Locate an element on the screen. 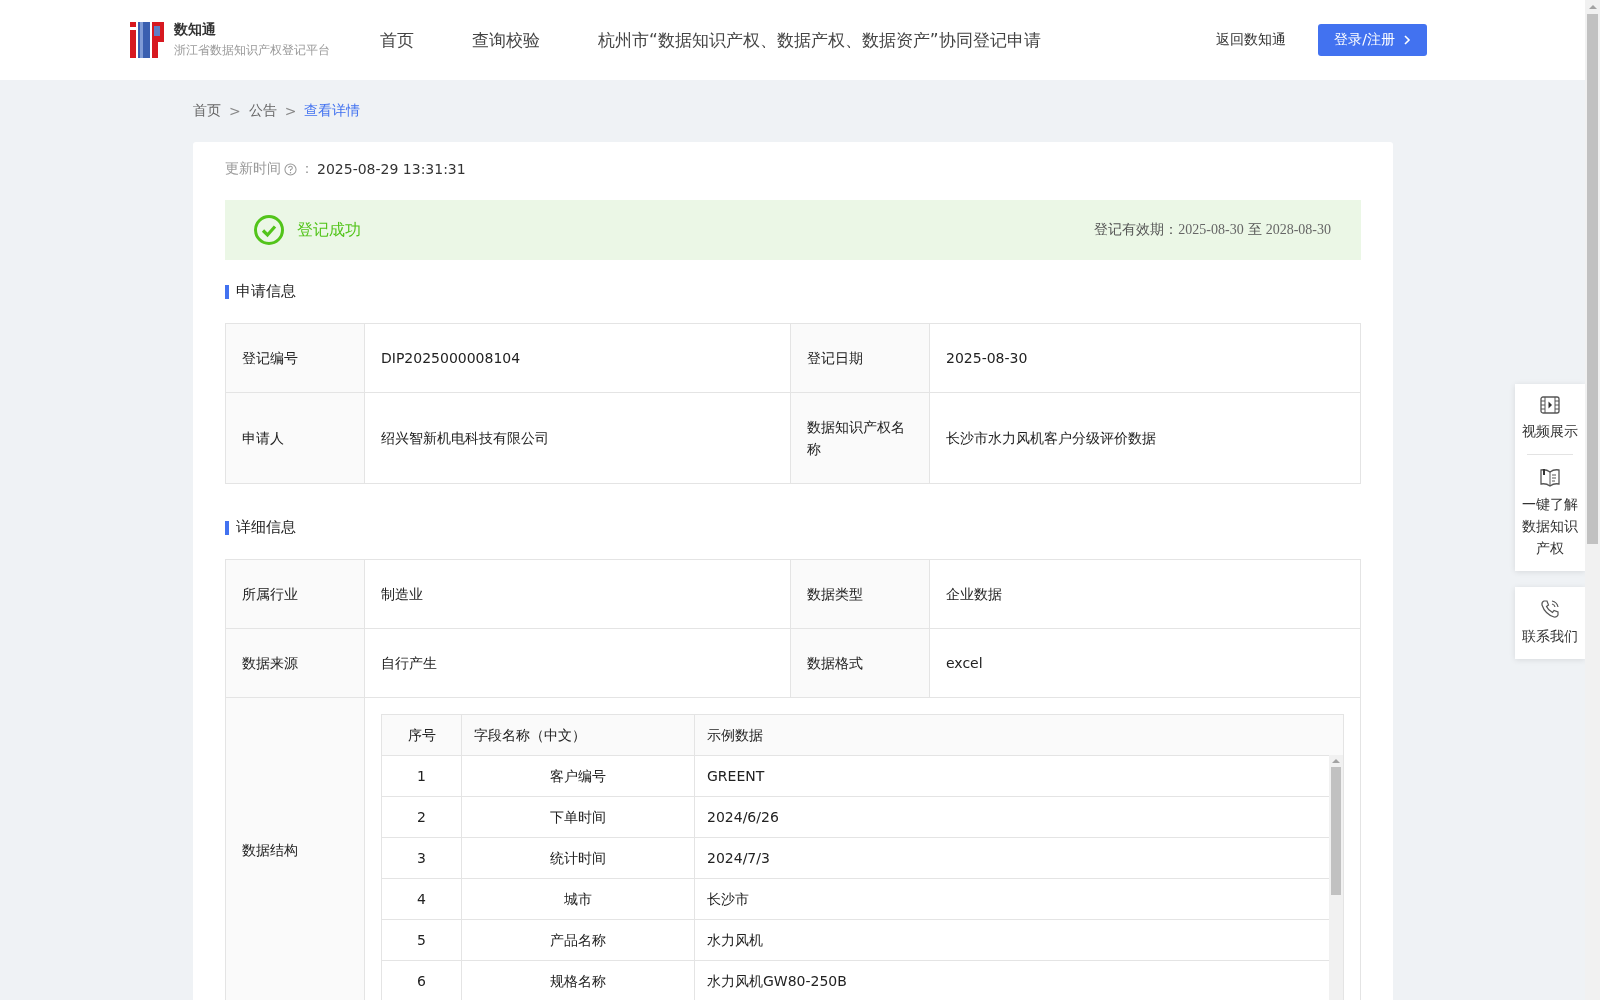  field-value: 企业数据 is located at coordinates (1145, 594).